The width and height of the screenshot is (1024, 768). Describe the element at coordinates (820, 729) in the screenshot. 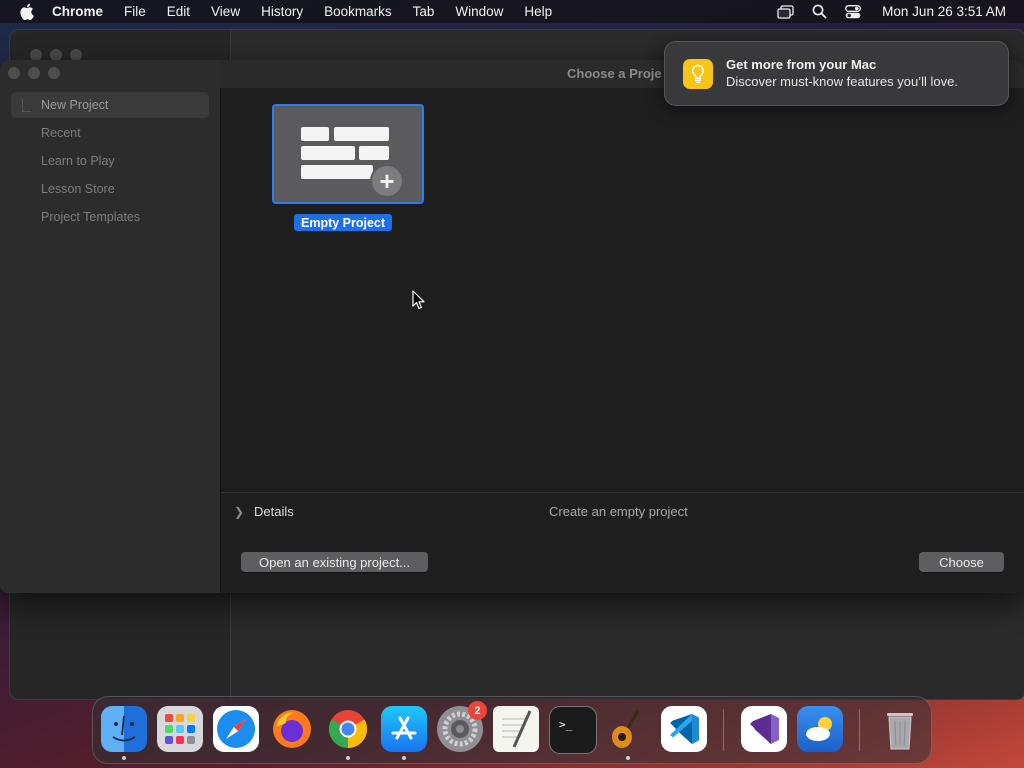

I see `dock-weather-icon` at that location.